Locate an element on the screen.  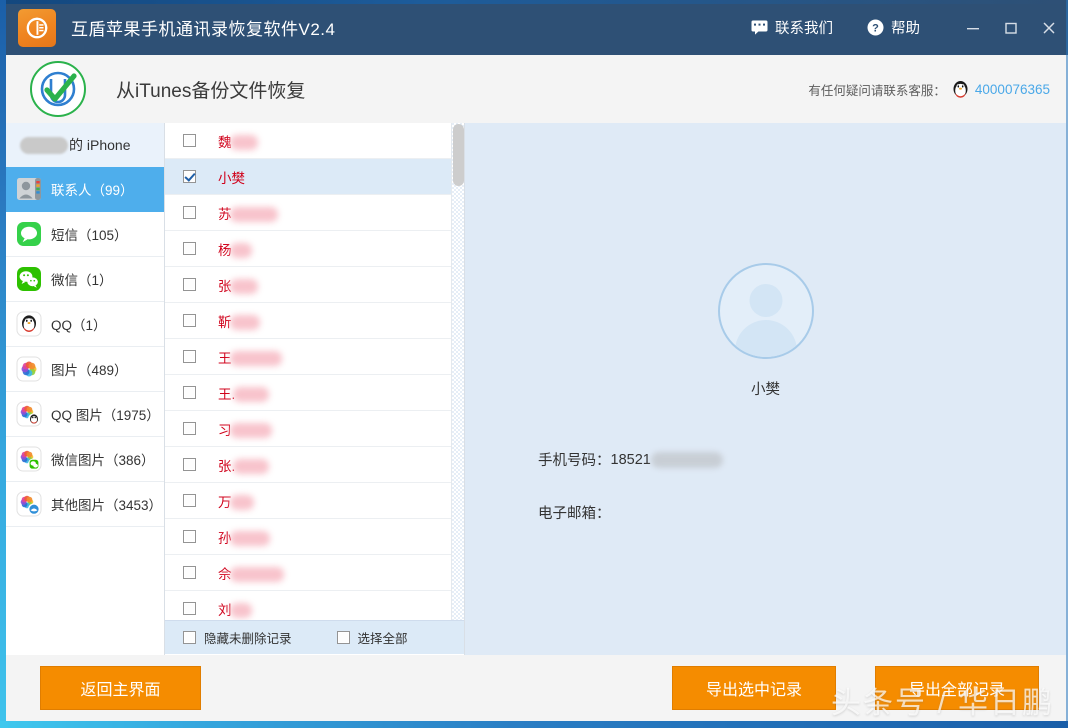
question-circle-icon: ? is located at coordinates (875, 27).